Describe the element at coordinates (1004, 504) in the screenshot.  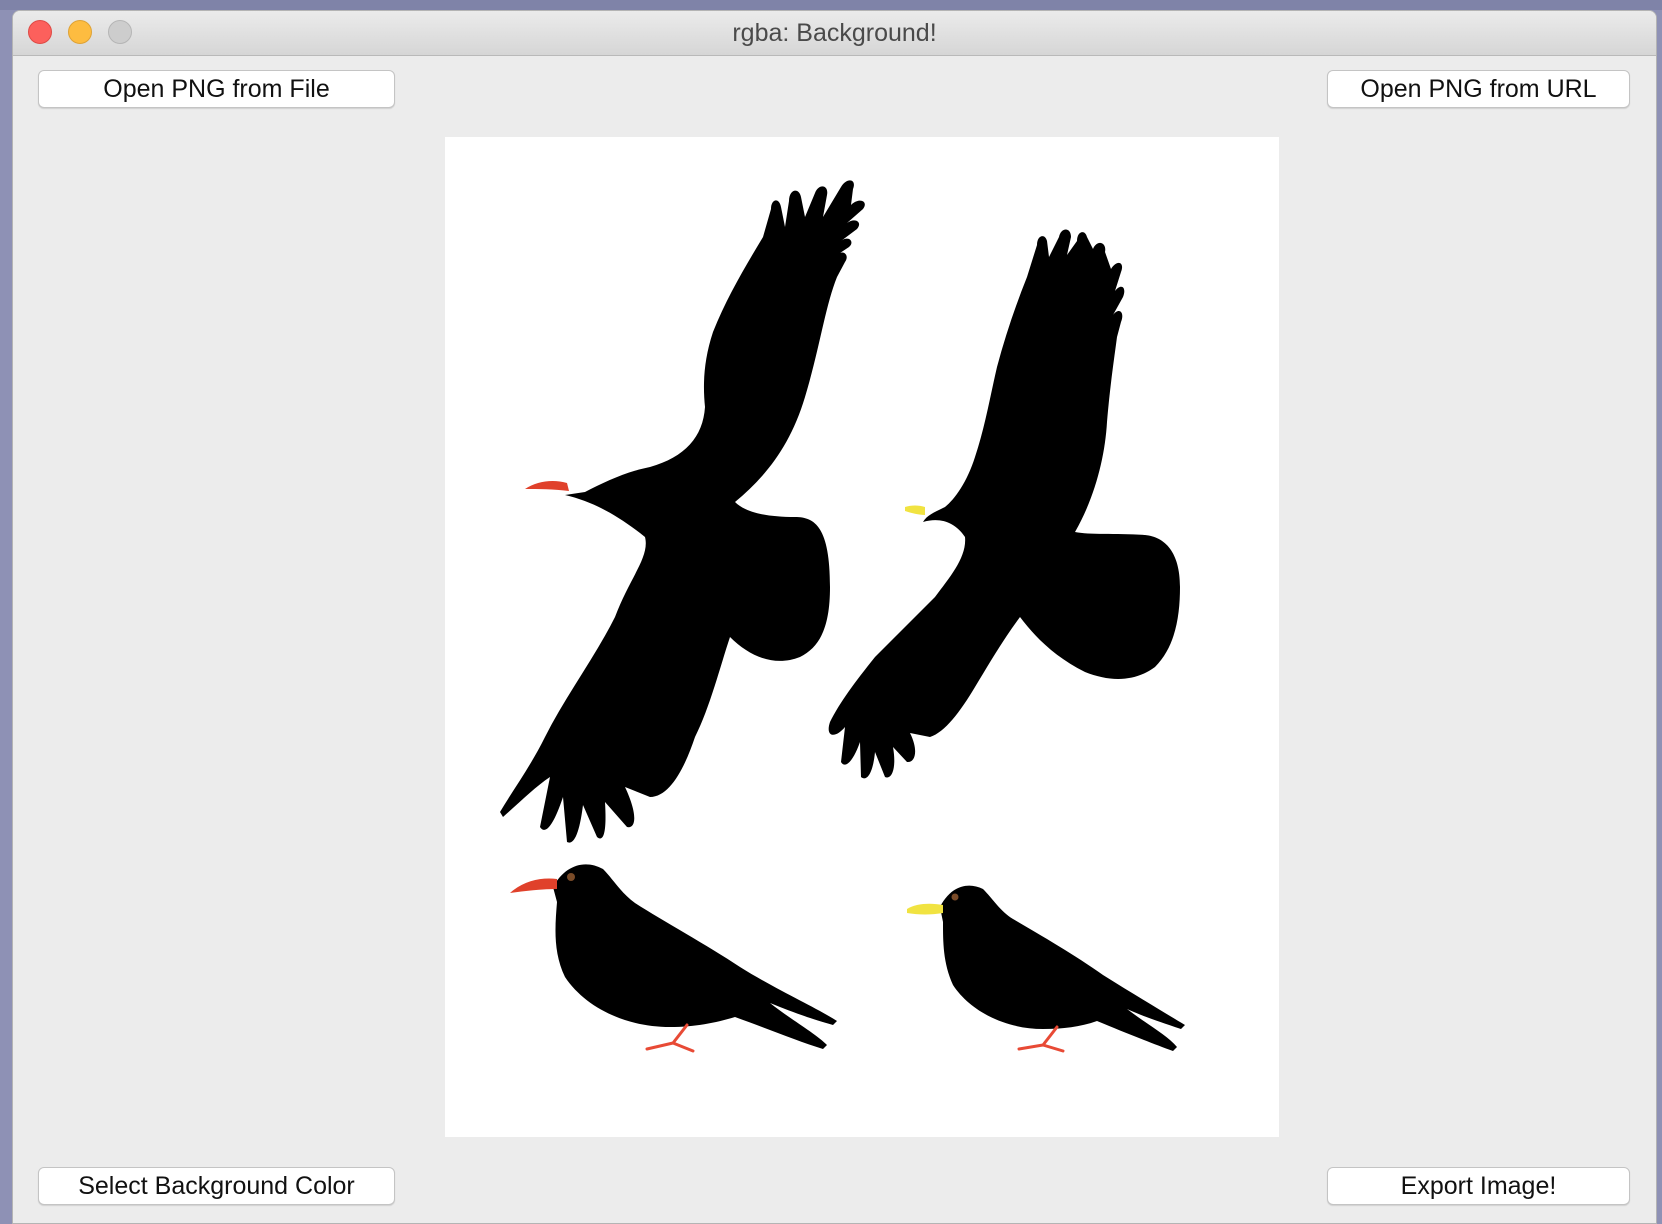
I see `chough-yellow-billed-flying-icon` at that location.